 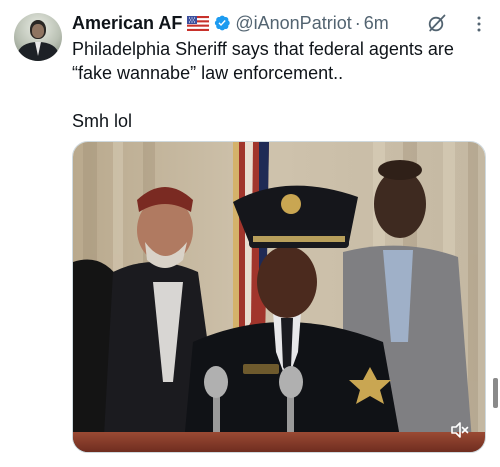 I want to click on verified-badge-icon, so click(x=222, y=23).